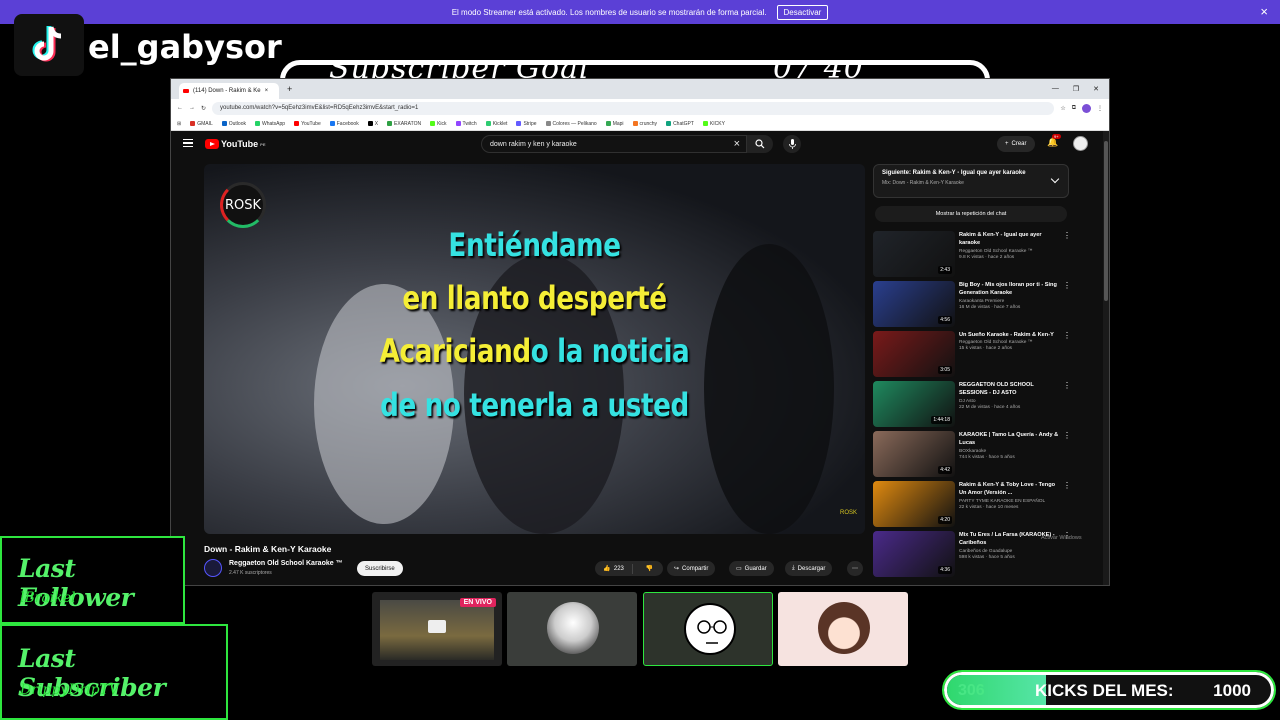 The width and height of the screenshot is (1280, 720). Describe the element at coordinates (1062, 108) in the screenshot. I see `bookmark-star-icon: ☆` at that location.